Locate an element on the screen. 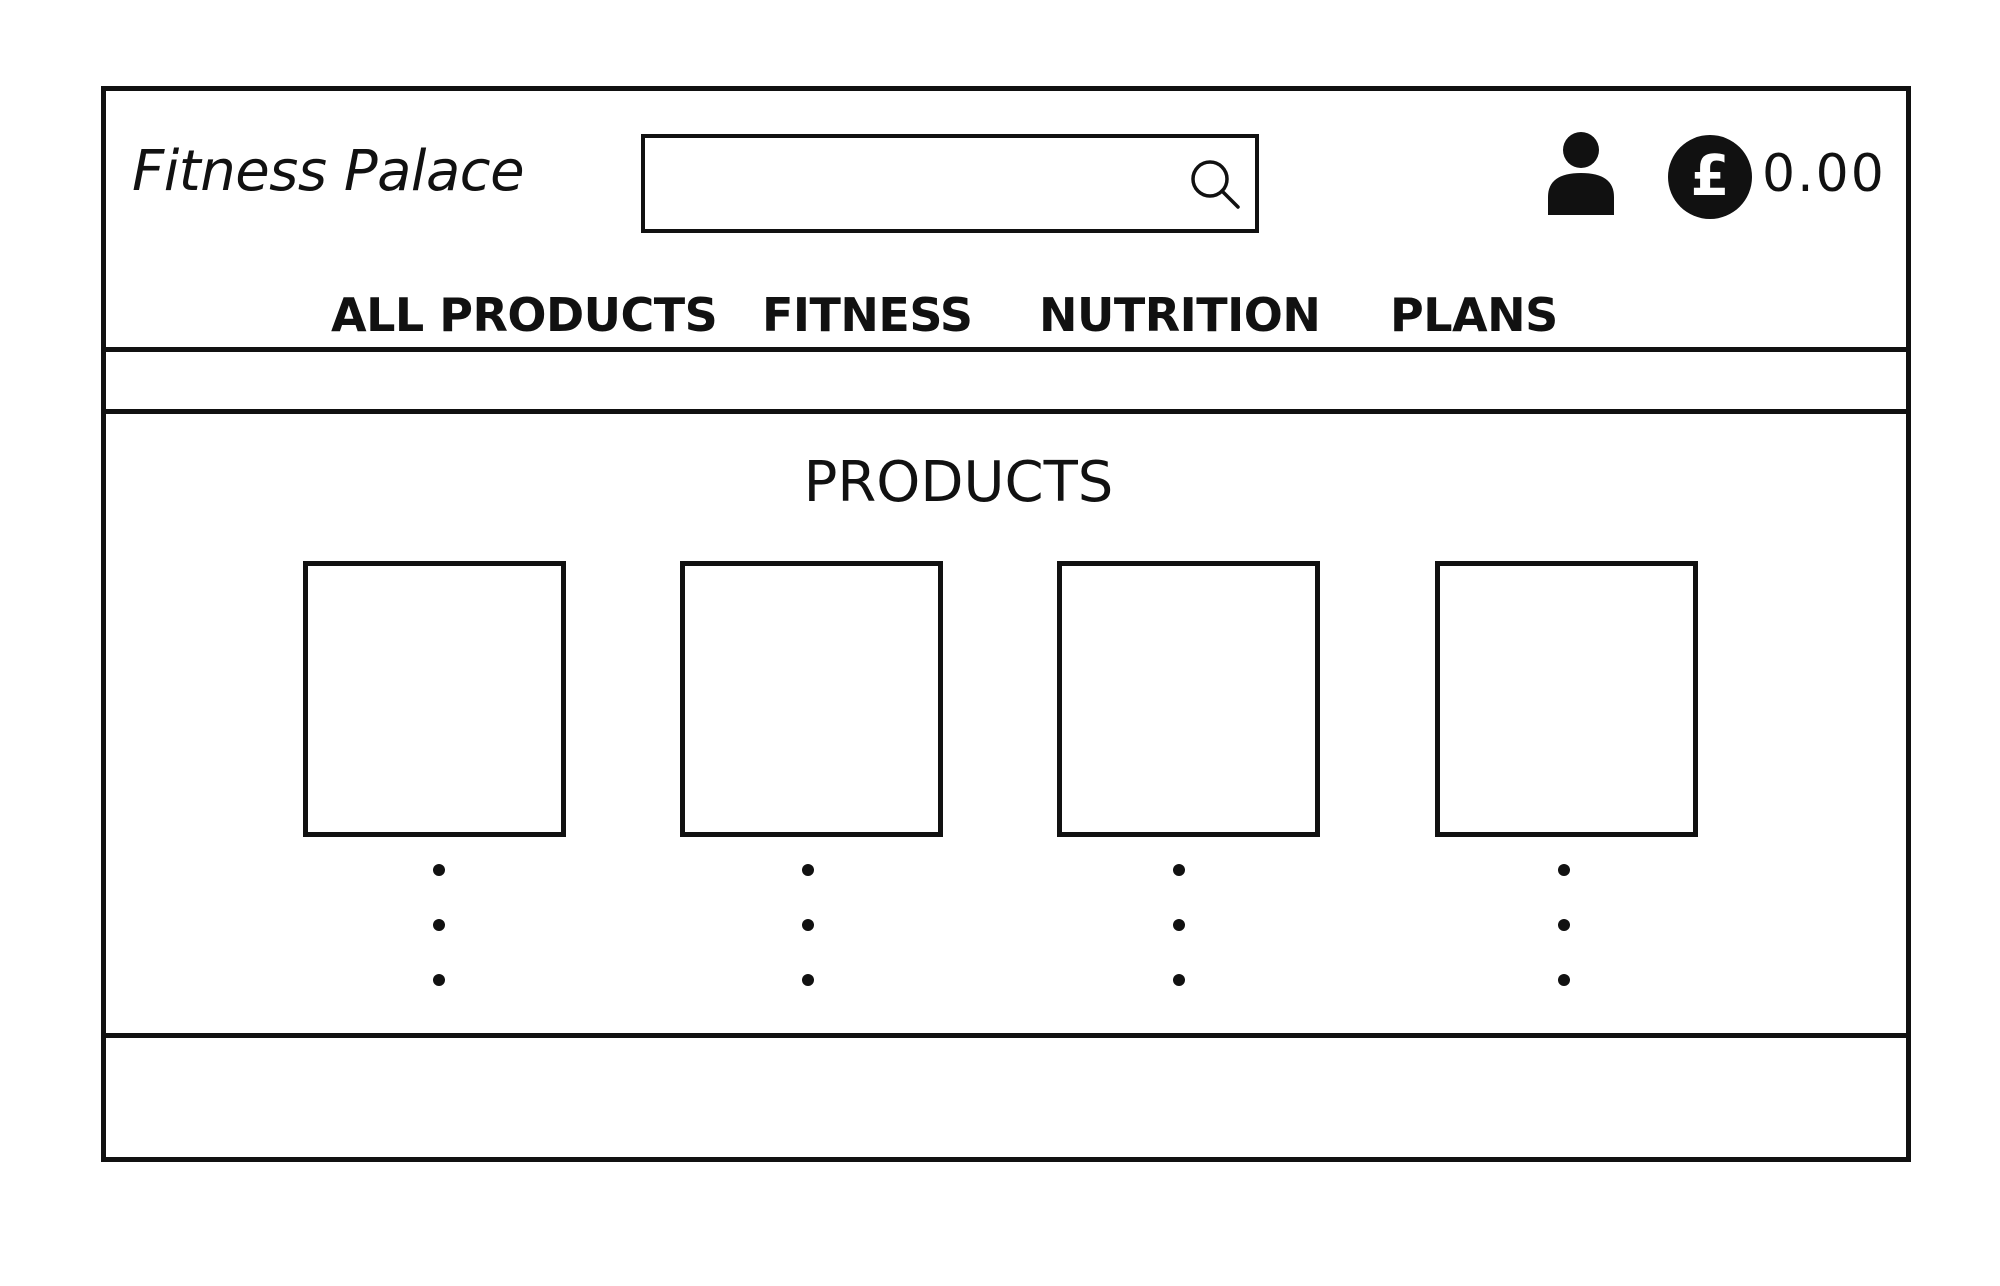  nav-item-fitness: FITNESS is located at coordinates (867, 315).